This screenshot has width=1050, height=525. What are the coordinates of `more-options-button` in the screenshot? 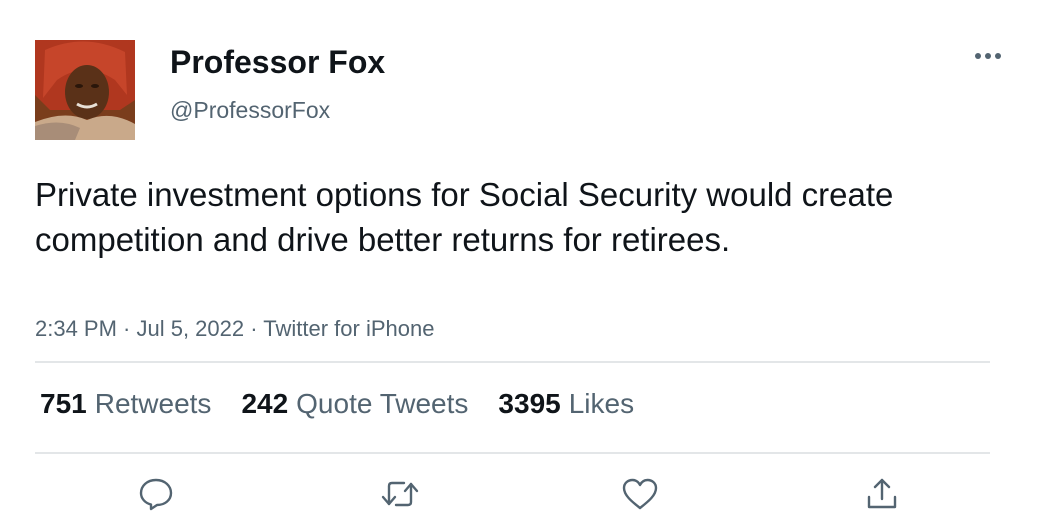 It's located at (988, 56).